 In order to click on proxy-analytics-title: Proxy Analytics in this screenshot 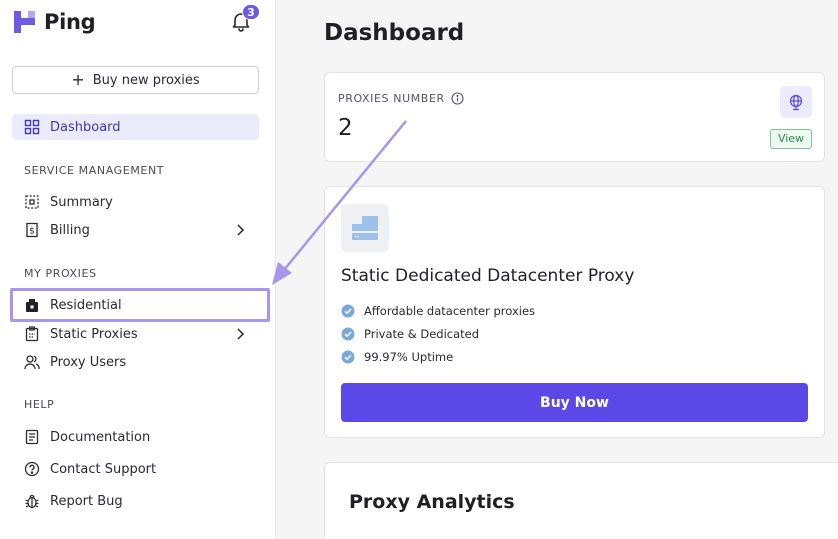, I will do `click(432, 502)`.